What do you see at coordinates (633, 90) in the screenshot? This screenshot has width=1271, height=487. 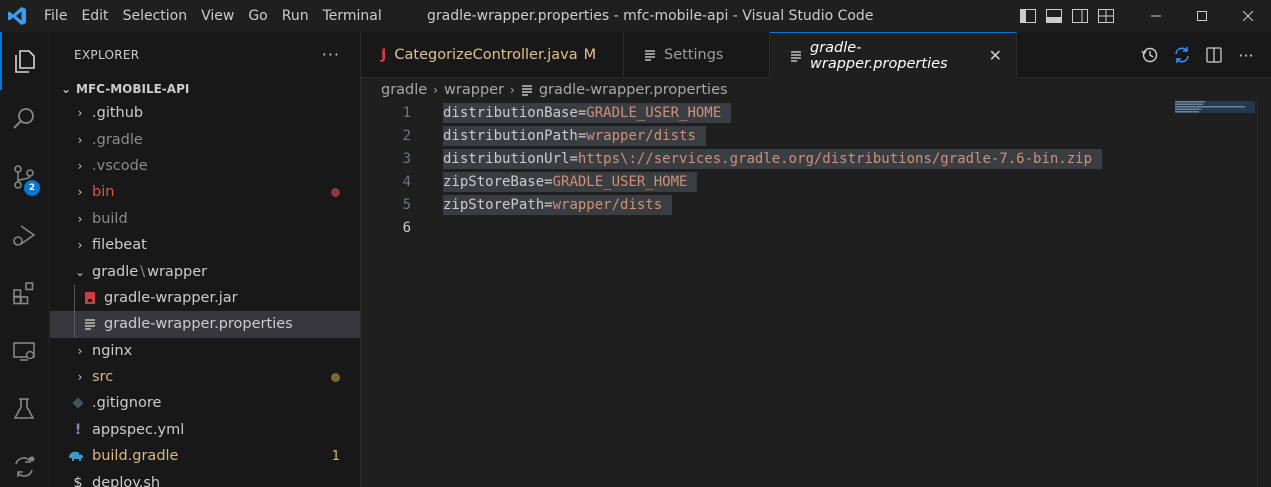 I see `breadcrumb-item: gradle-wrapper.properties` at bounding box center [633, 90].